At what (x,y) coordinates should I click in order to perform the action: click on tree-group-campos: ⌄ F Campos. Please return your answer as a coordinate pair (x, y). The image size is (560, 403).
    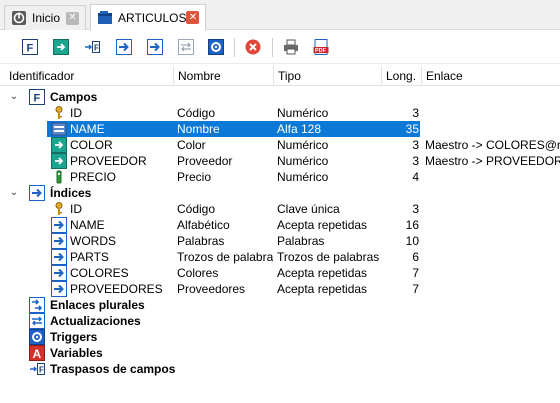
    Looking at the image, I should click on (280, 97).